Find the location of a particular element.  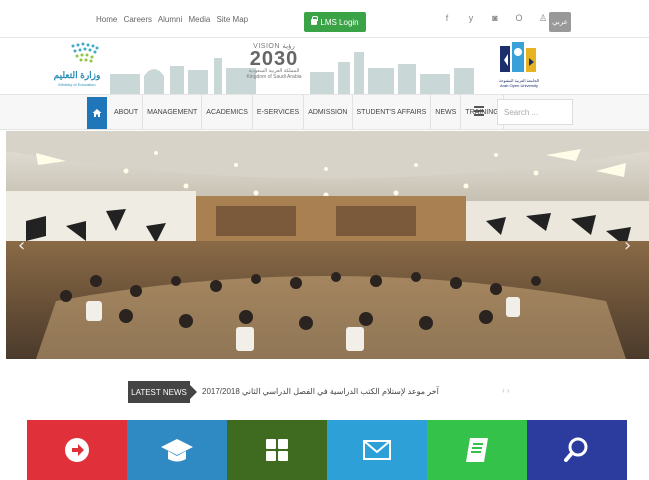

home-button is located at coordinates (97, 113).